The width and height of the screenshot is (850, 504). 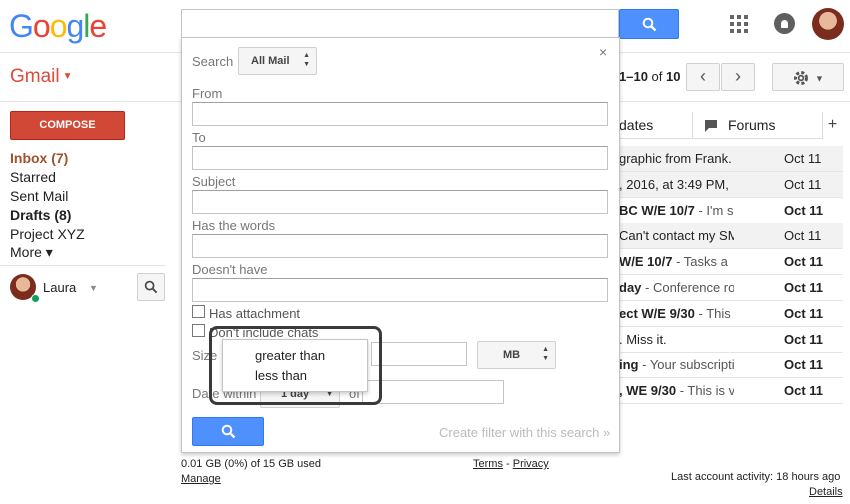 What do you see at coordinates (649, 24) in the screenshot?
I see `search-button` at bounding box center [649, 24].